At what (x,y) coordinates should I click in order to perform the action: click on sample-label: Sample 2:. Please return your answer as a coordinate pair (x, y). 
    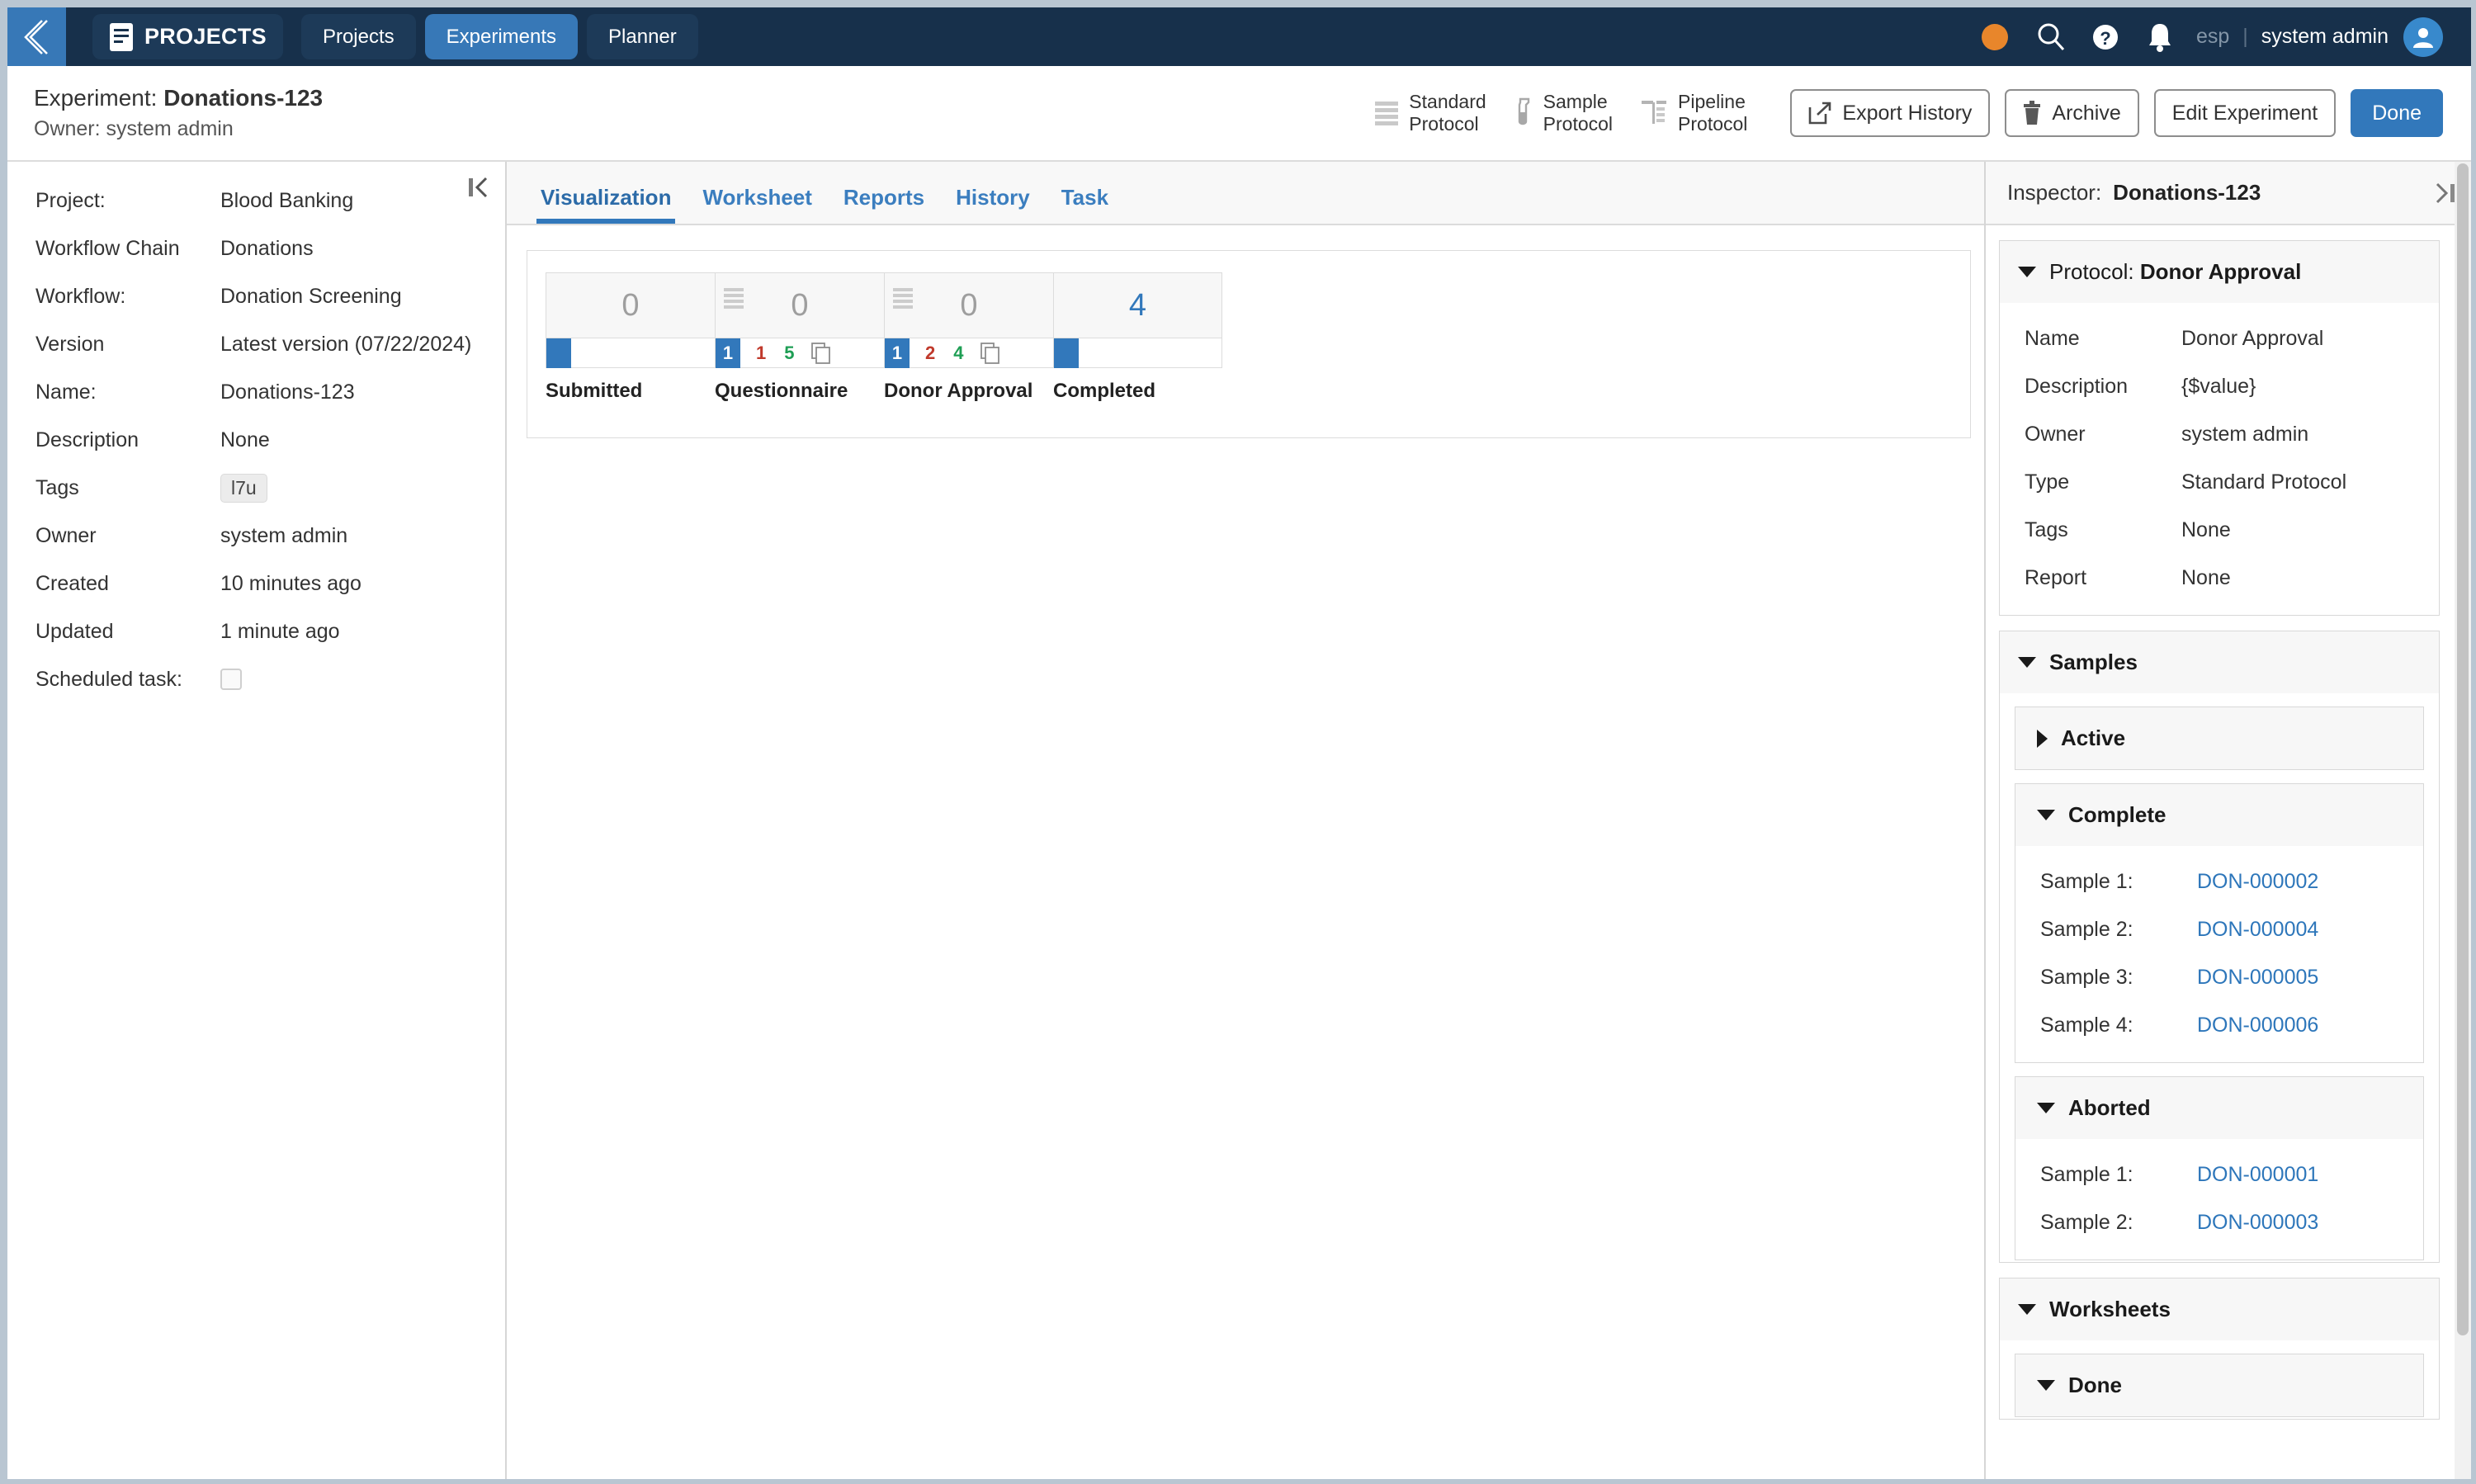
    Looking at the image, I should click on (2086, 929).